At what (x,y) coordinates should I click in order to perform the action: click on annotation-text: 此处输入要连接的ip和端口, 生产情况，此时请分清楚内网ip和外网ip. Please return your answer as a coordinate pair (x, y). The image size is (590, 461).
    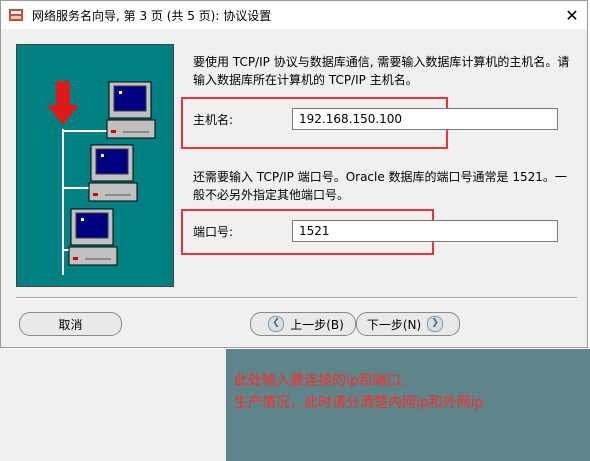
    Looking at the image, I should click on (359, 392).